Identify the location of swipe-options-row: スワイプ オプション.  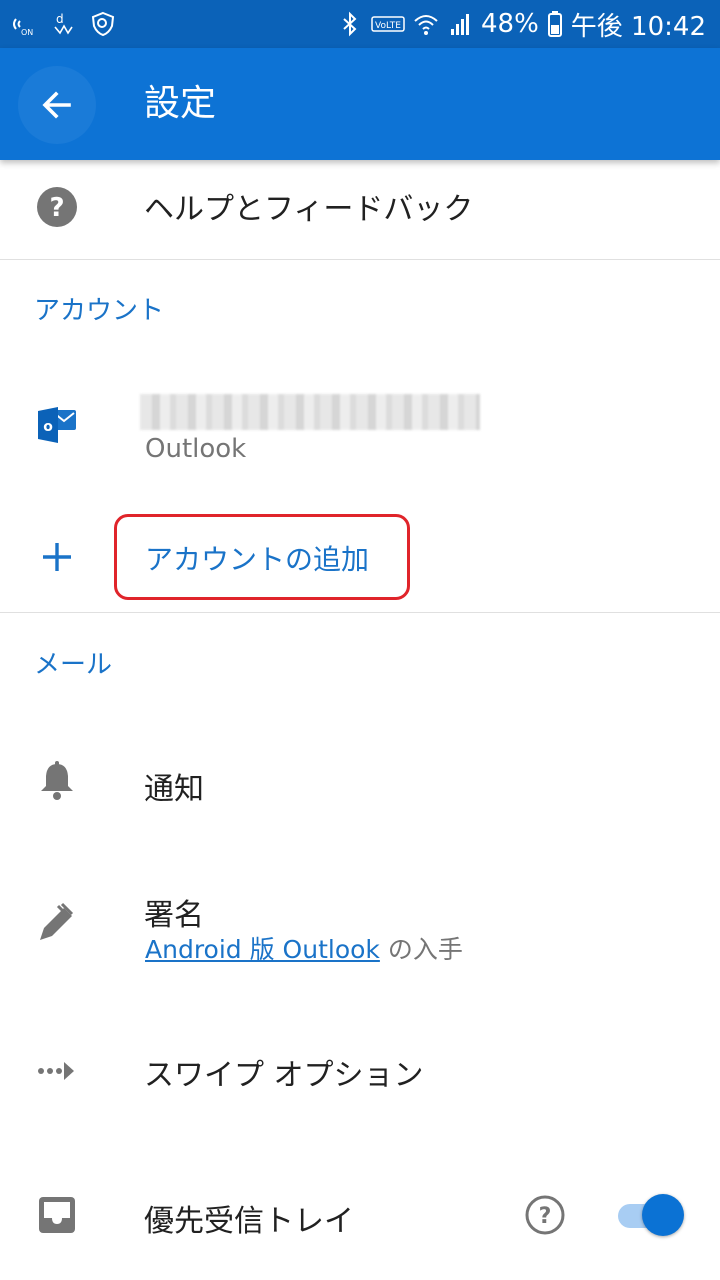
(360, 1070).